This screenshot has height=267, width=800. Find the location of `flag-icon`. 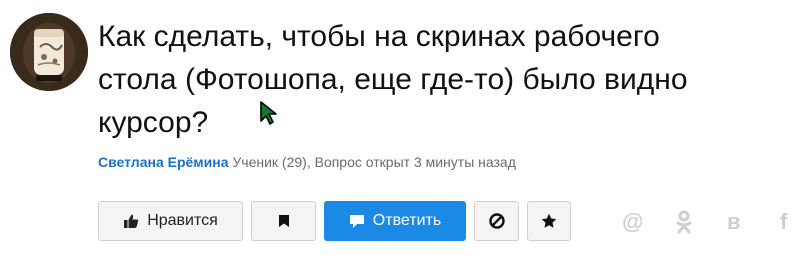

flag-icon is located at coordinates (283, 221).